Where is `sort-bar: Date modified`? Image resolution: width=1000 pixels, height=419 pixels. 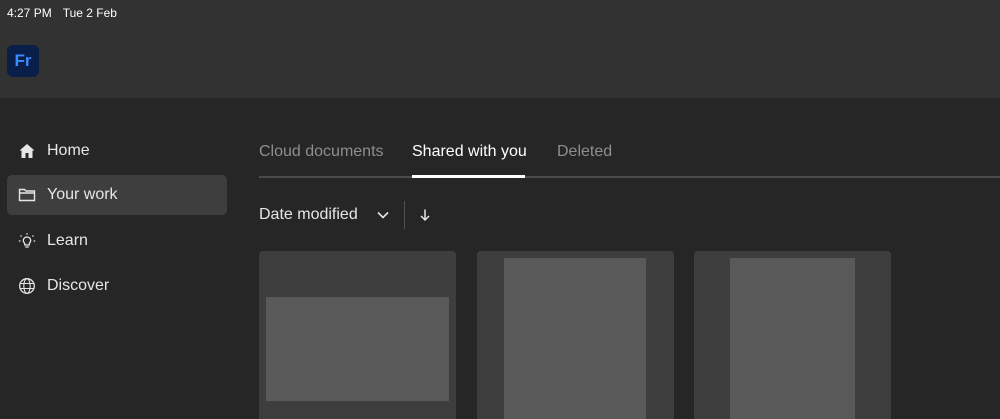 sort-bar: Date modified is located at coordinates (345, 215).